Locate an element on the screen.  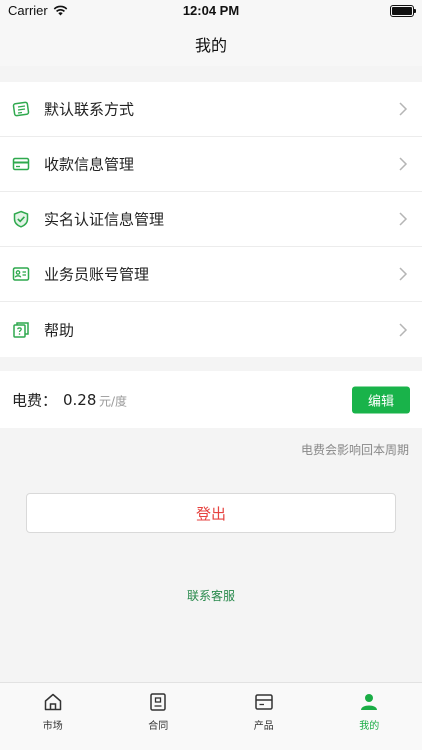
menu-item-realname-verification: 实名认证信息管理 is located at coordinates (211, 219).